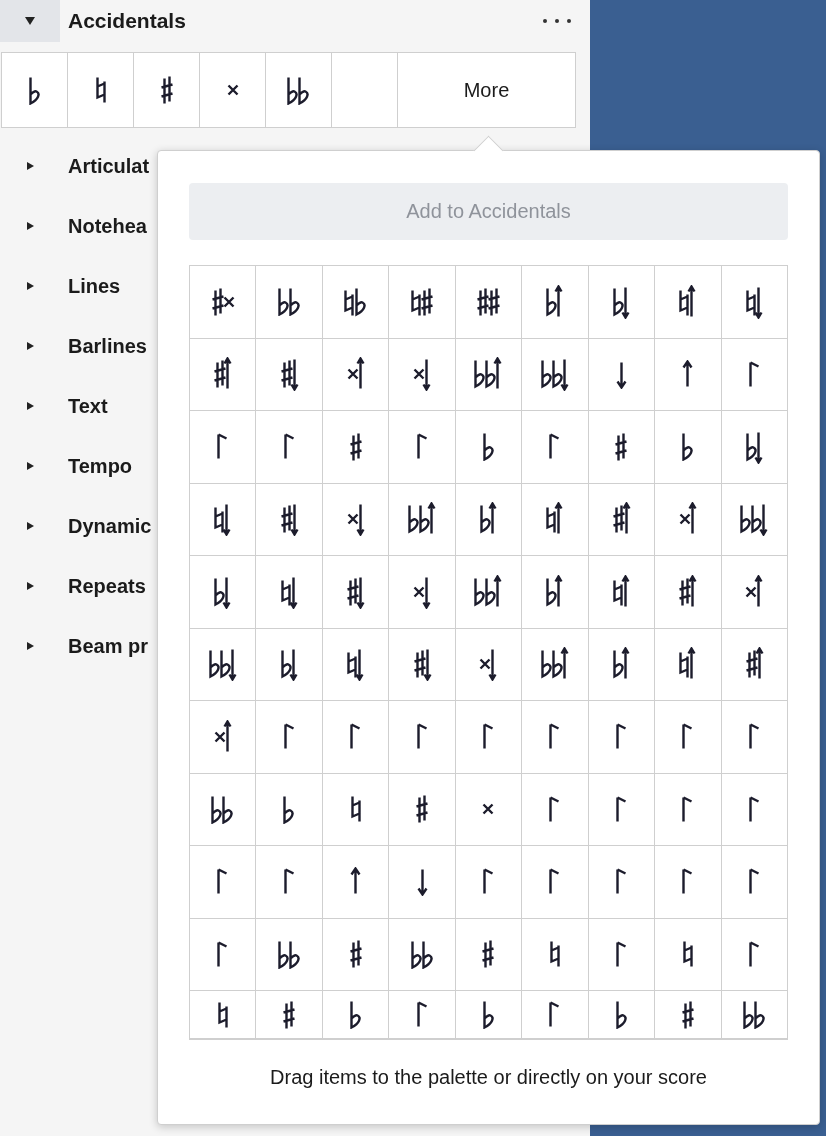 The image size is (826, 1136). Describe the element at coordinates (557, 21) in the screenshot. I see `more-options-icon` at that location.